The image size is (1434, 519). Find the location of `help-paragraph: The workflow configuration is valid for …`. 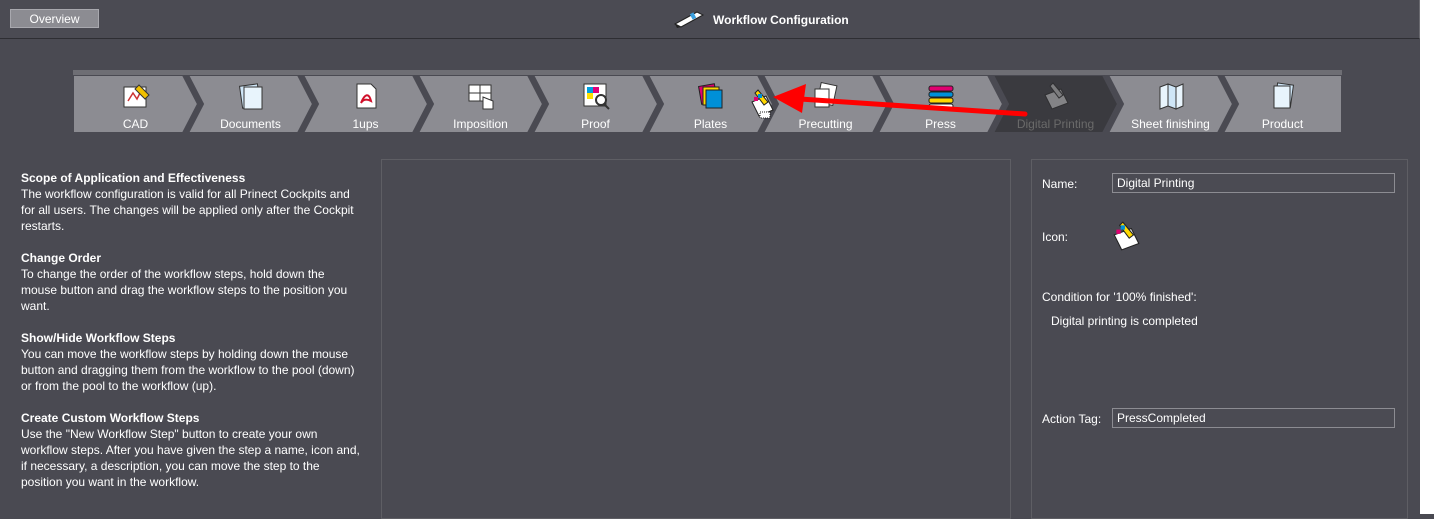

help-paragraph: The workflow configuration is valid for … is located at coordinates (187, 210).